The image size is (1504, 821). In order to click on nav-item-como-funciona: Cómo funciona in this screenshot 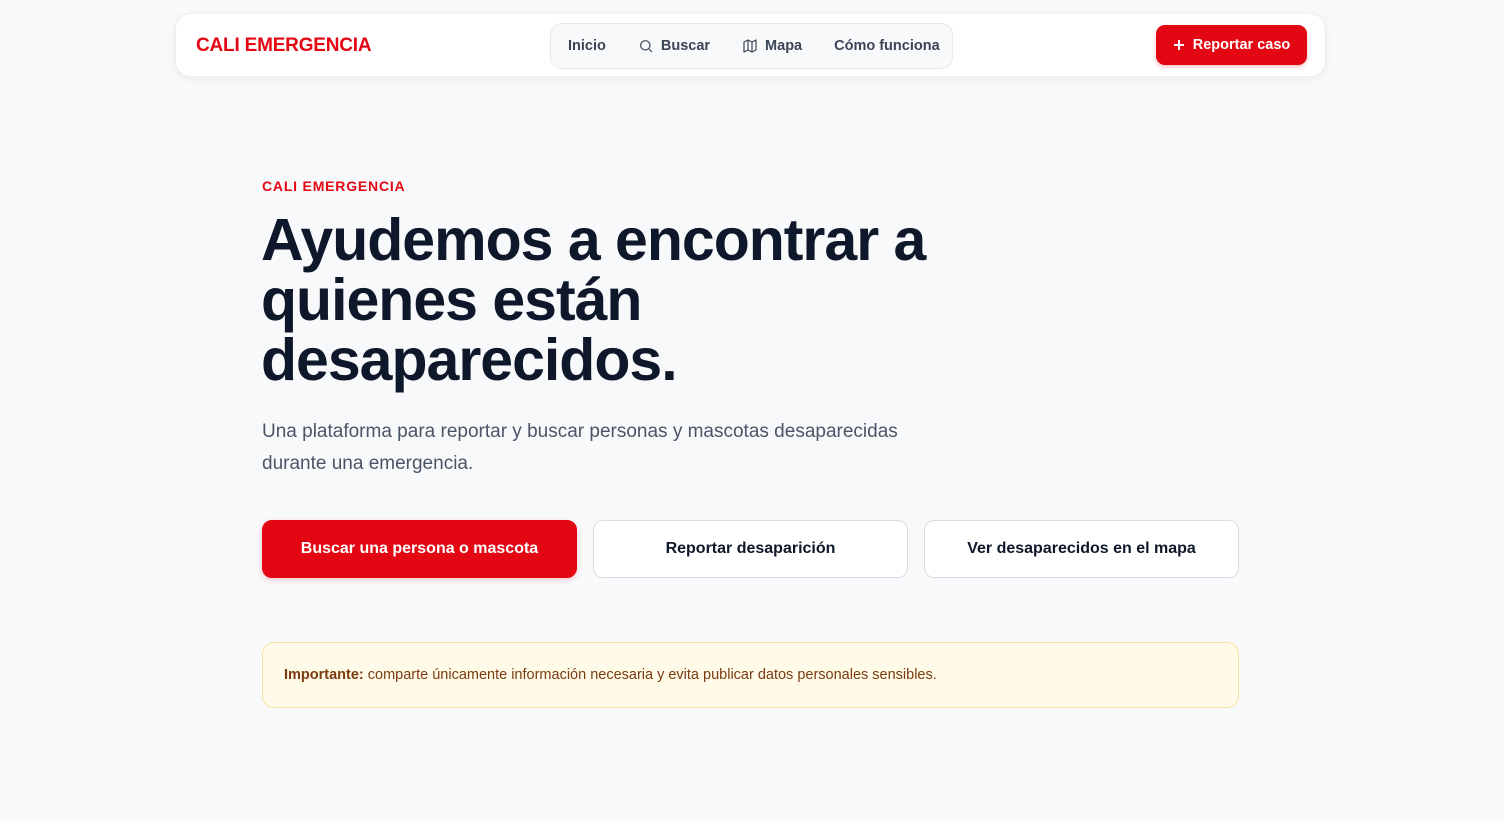, I will do `click(887, 46)`.